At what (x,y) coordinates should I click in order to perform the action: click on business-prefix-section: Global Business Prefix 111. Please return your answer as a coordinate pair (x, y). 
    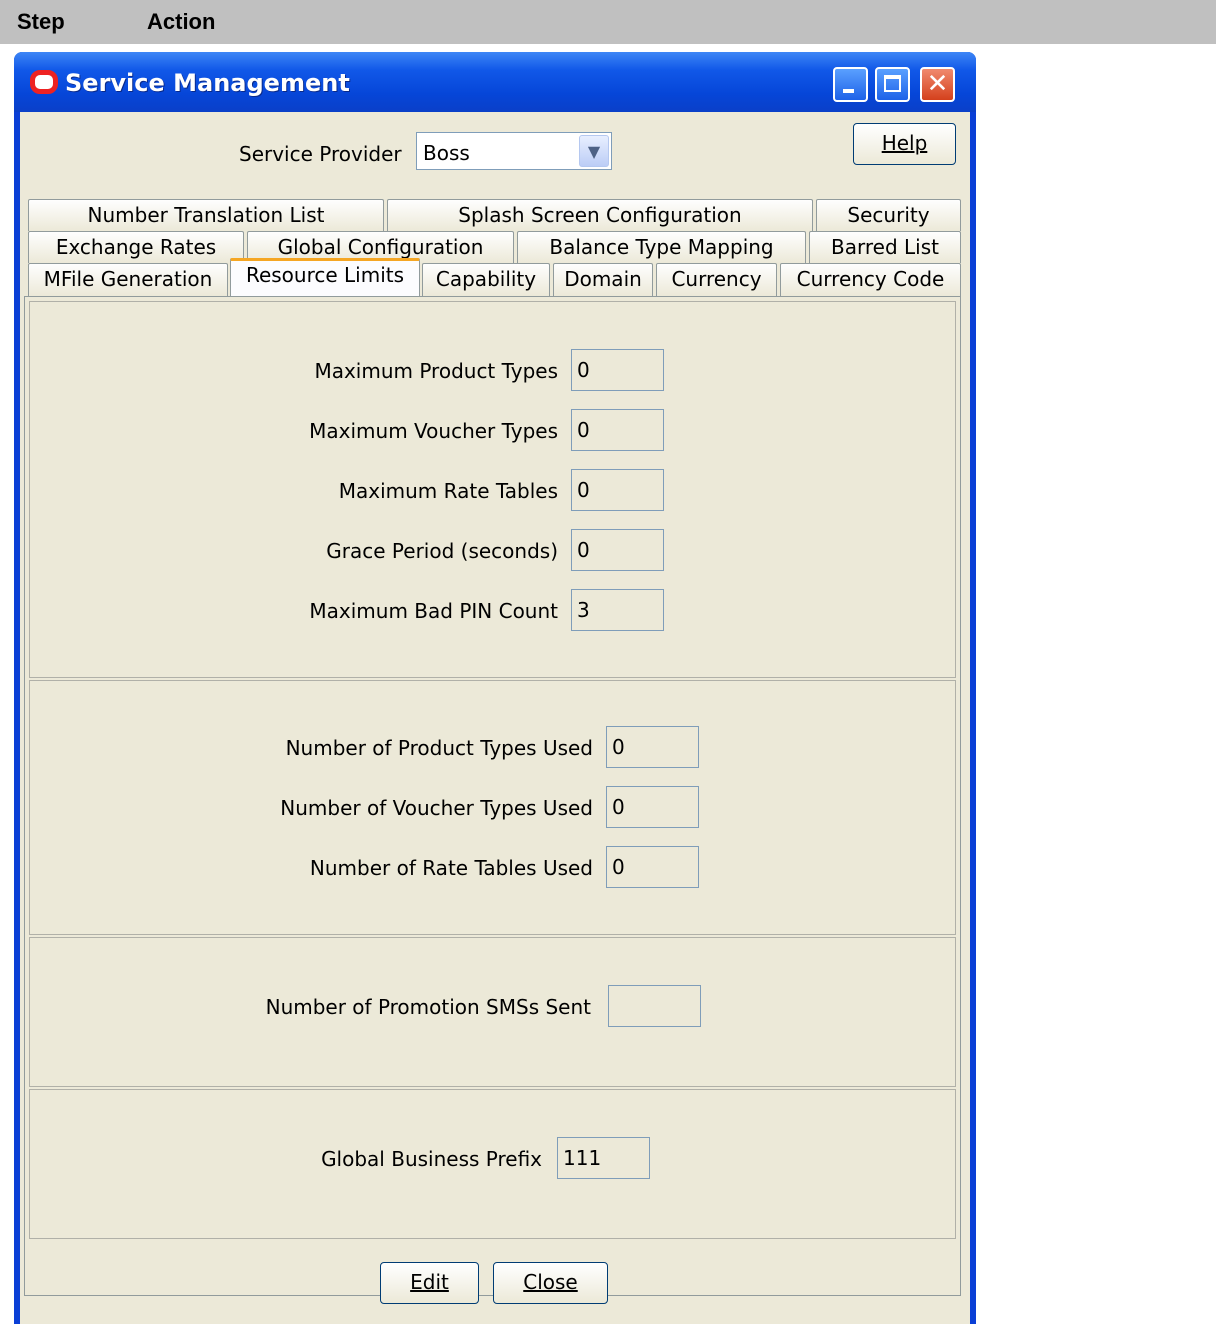
    Looking at the image, I should click on (492, 1164).